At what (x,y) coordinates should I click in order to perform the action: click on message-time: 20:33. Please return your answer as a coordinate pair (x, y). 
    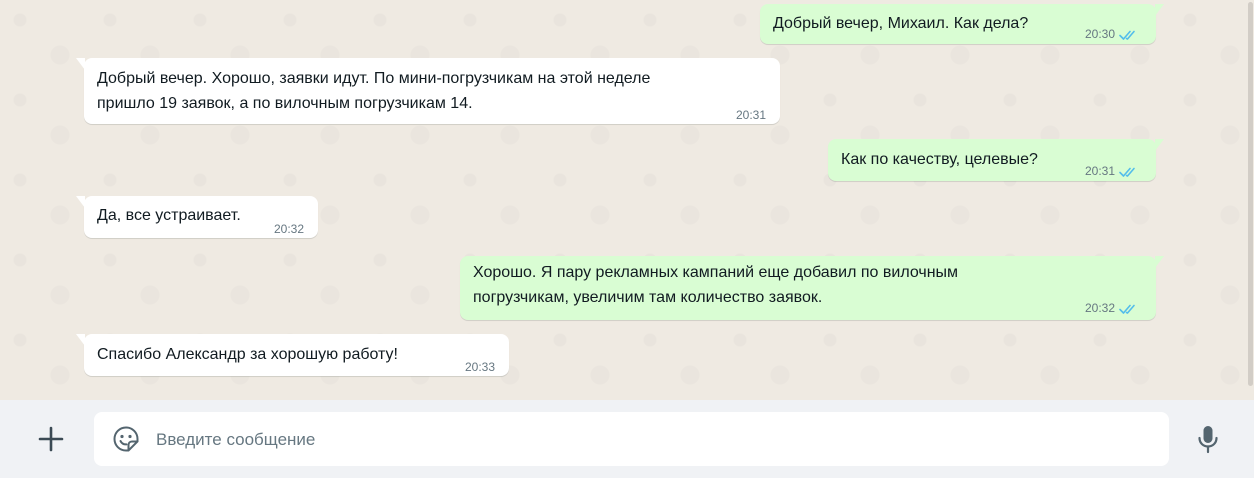
    Looking at the image, I should click on (480, 367).